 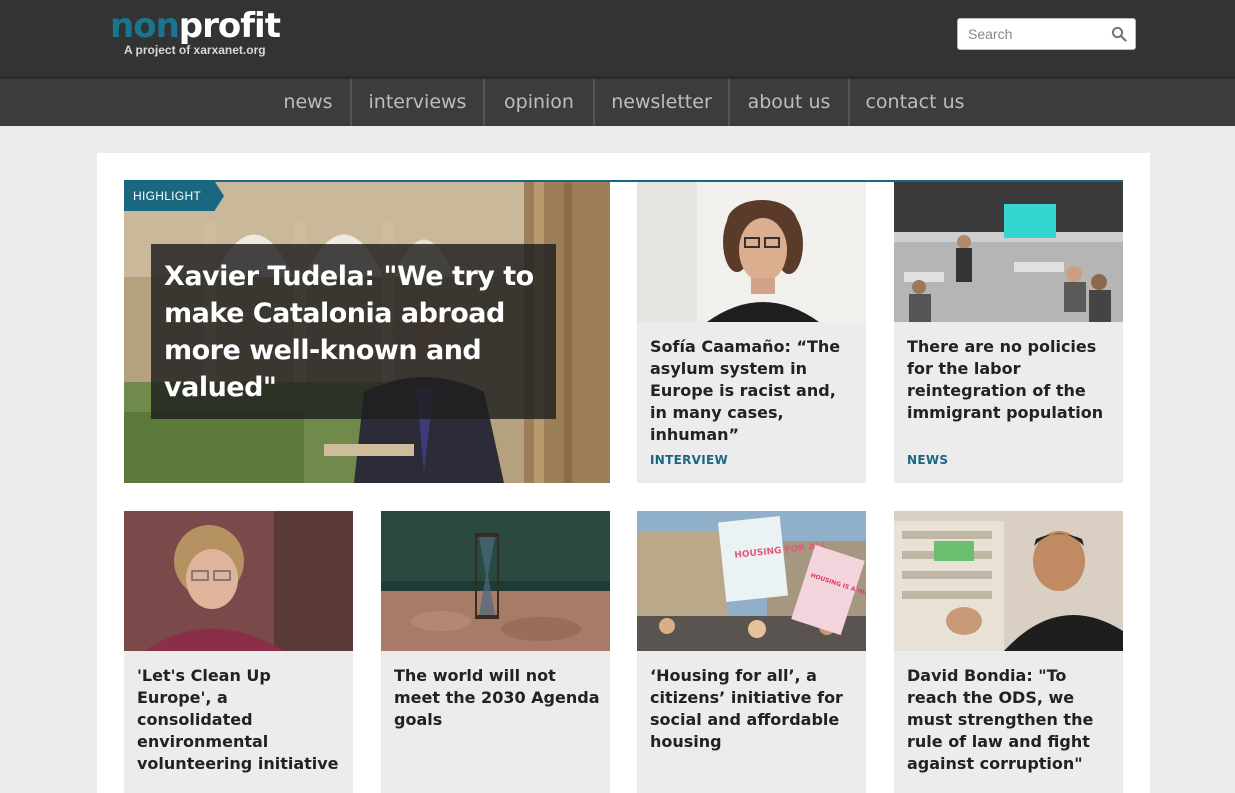 What do you see at coordinates (915, 102) in the screenshot?
I see `nav-item-contact-us: contact us` at bounding box center [915, 102].